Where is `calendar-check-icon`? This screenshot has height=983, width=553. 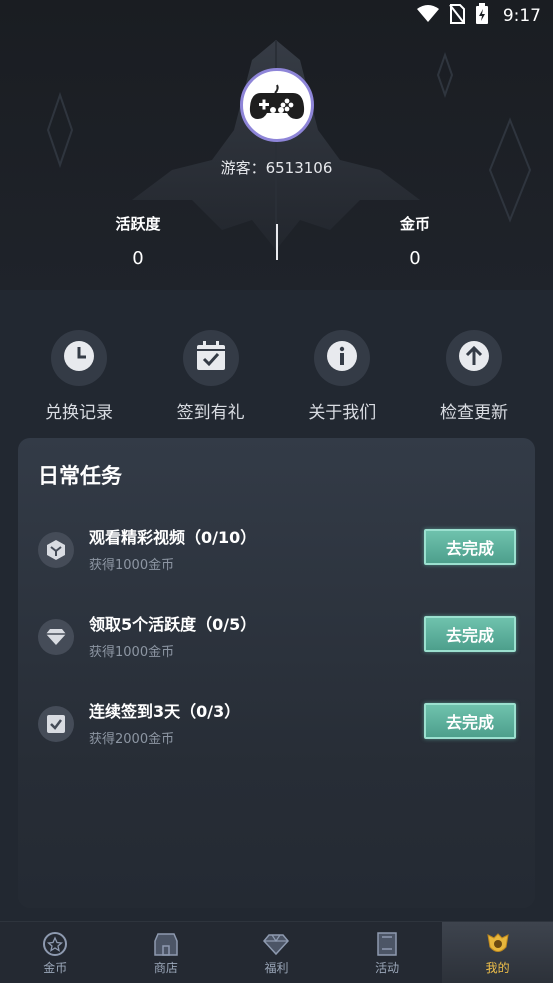 calendar-check-icon is located at coordinates (211, 358).